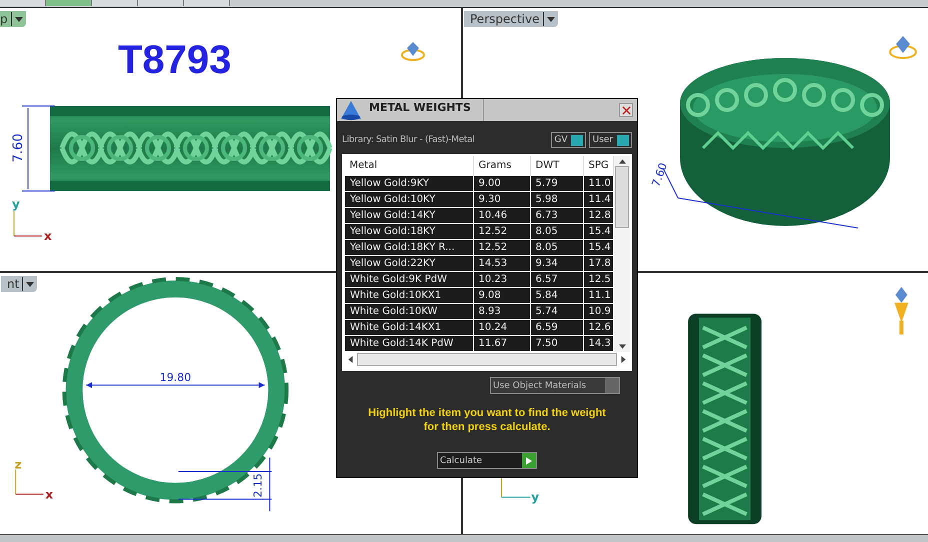  Describe the element at coordinates (555, 385) in the screenshot. I see `use-object-materials-toggle: Use Object Materials` at that location.